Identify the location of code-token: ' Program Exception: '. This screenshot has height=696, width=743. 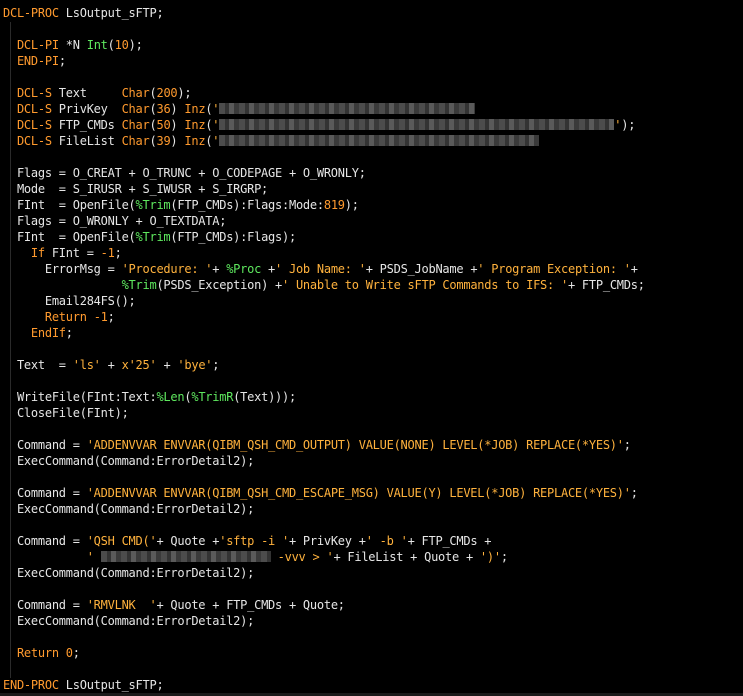
(554, 269).